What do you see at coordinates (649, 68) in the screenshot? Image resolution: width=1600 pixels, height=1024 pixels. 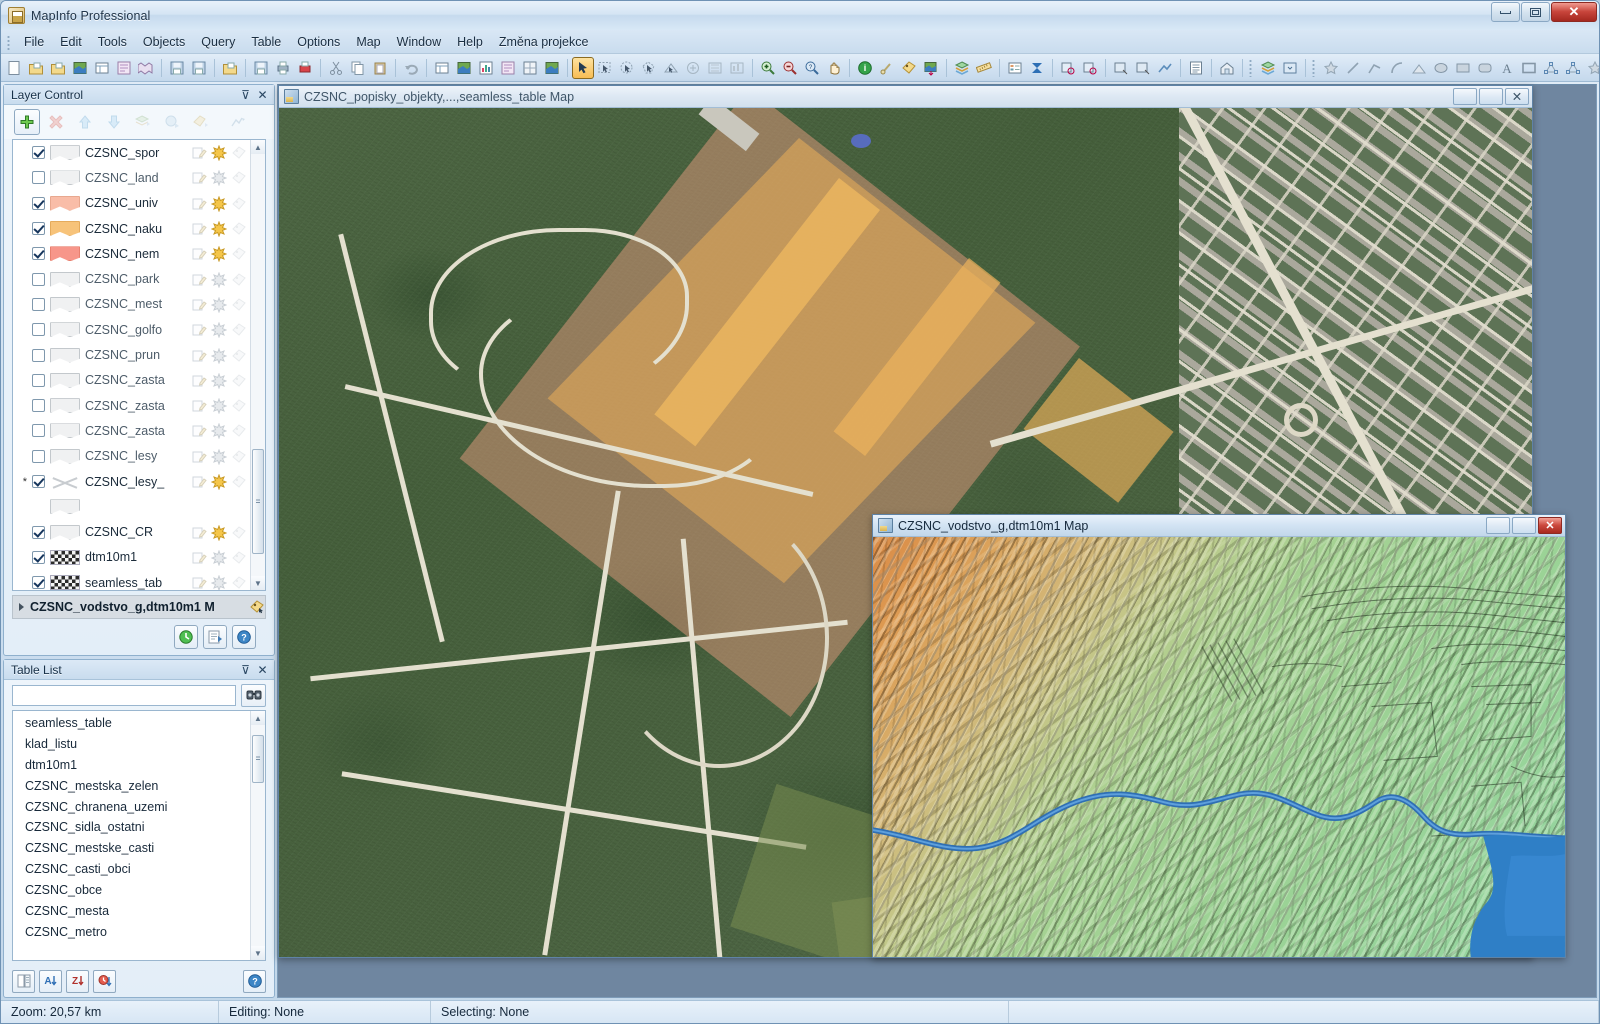 I see `polygon-select-icon` at bounding box center [649, 68].